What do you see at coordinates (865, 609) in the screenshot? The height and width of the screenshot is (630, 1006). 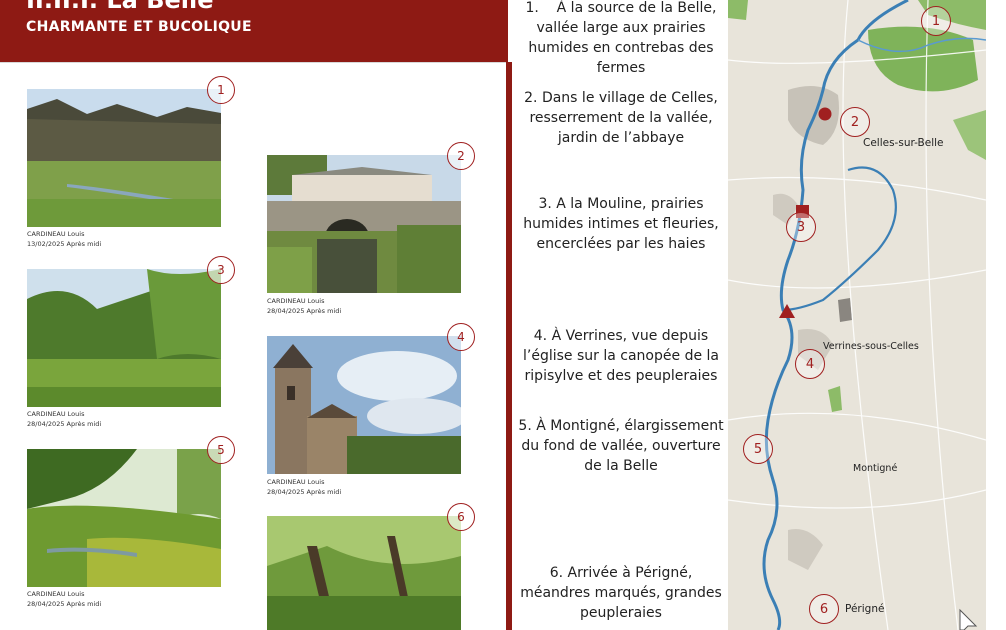 I see `map-label-perigne: Périgné` at bounding box center [865, 609].